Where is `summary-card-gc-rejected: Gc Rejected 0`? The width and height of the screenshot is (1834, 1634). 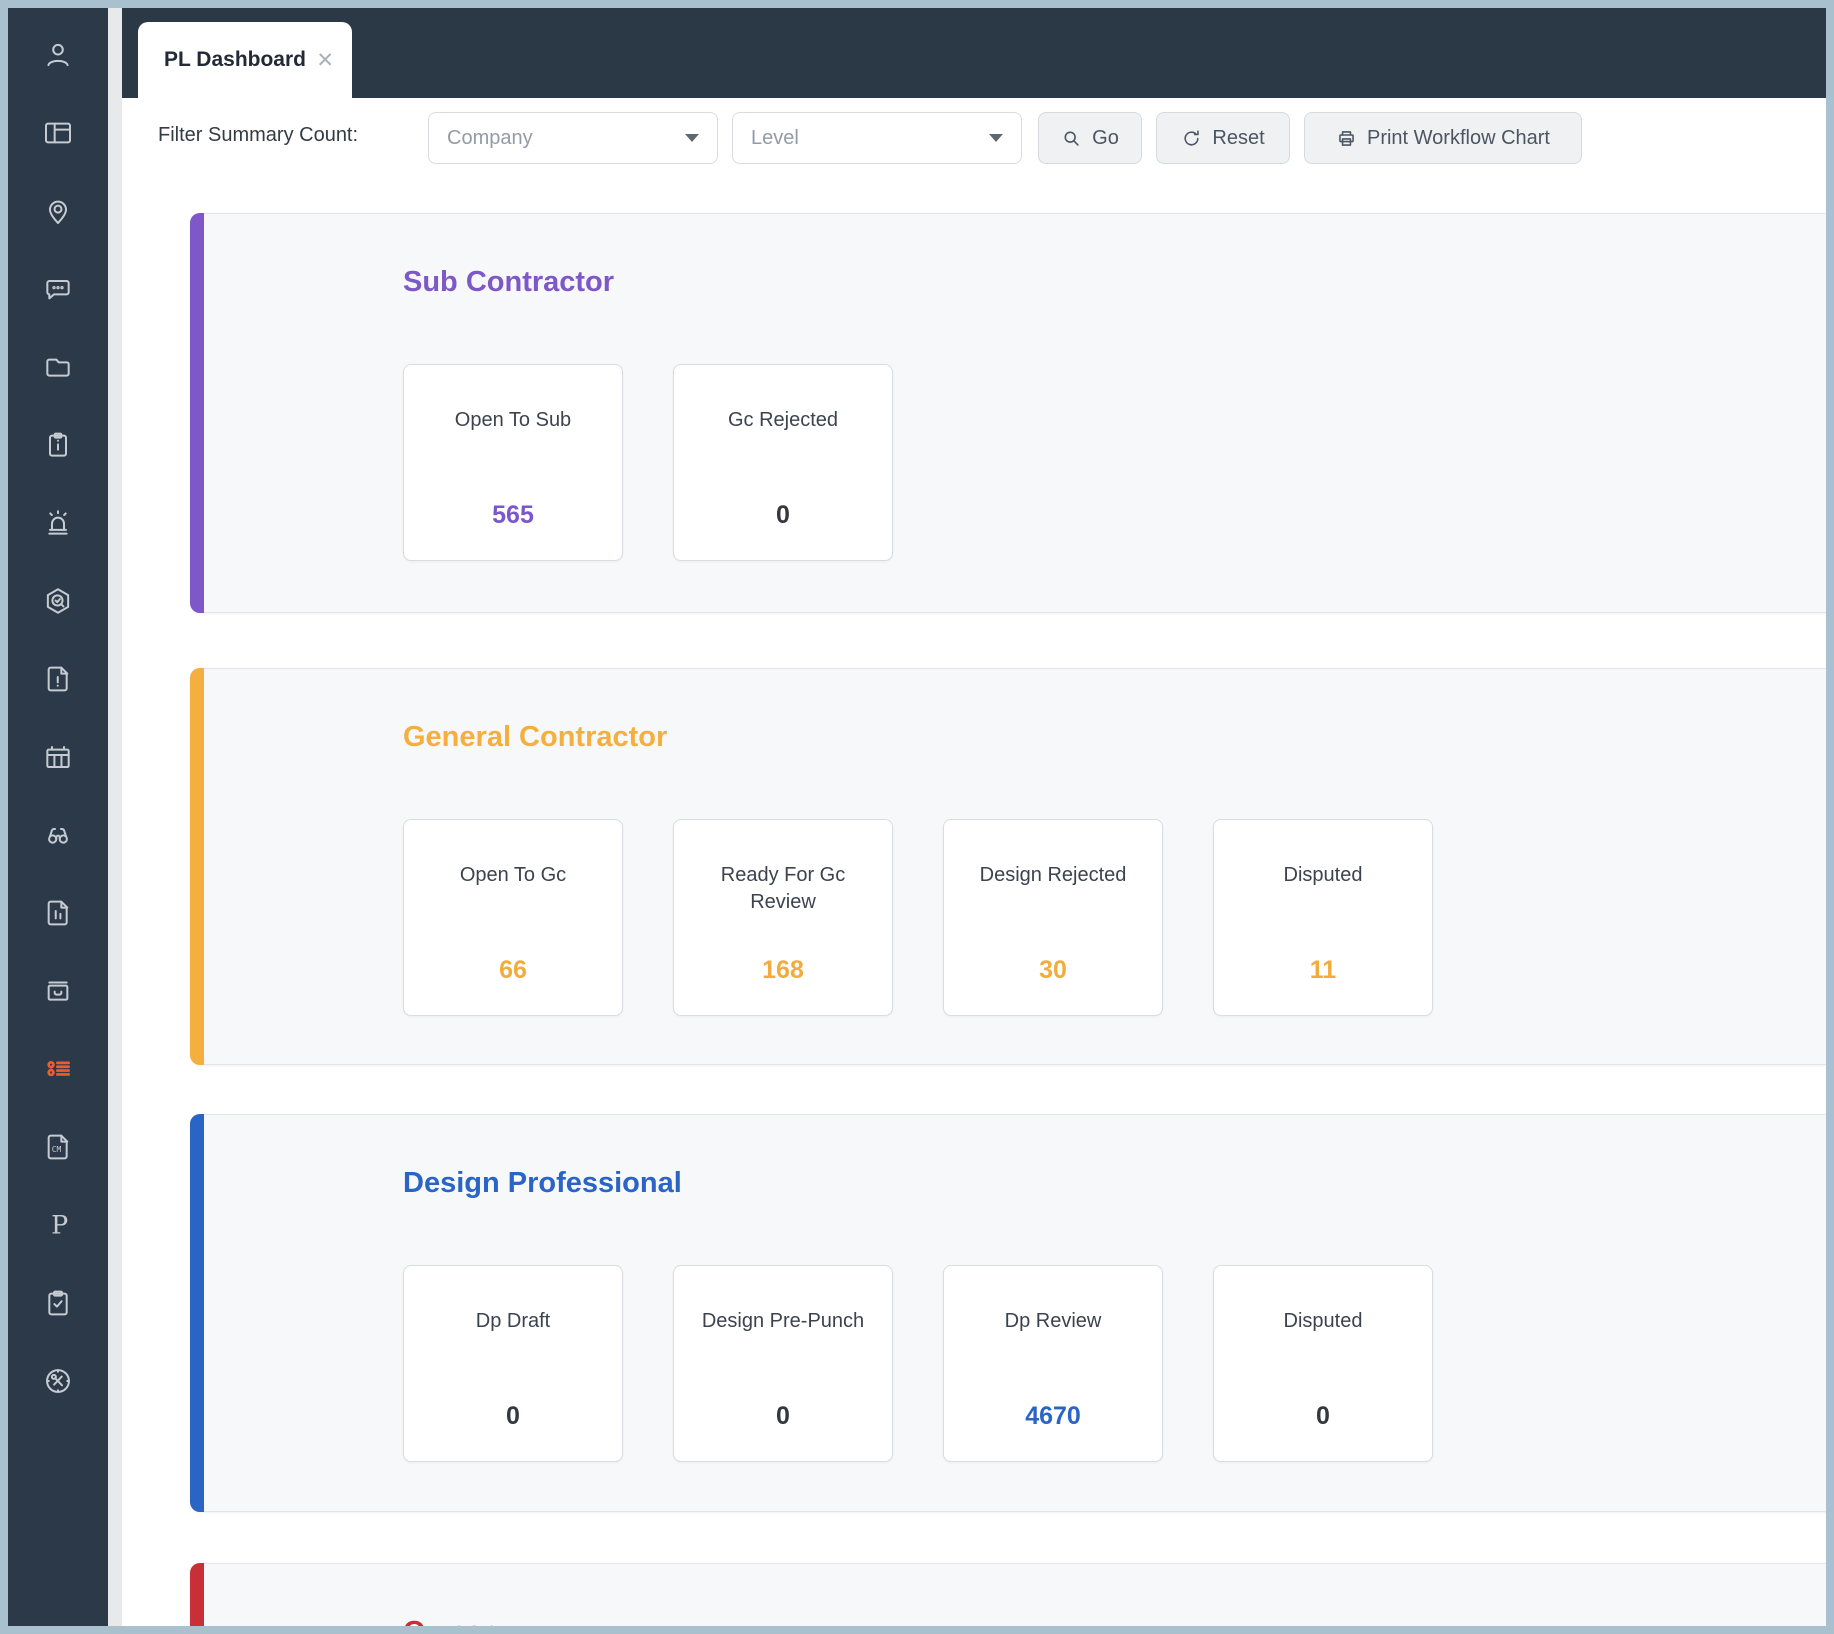 summary-card-gc-rejected: Gc Rejected 0 is located at coordinates (783, 462).